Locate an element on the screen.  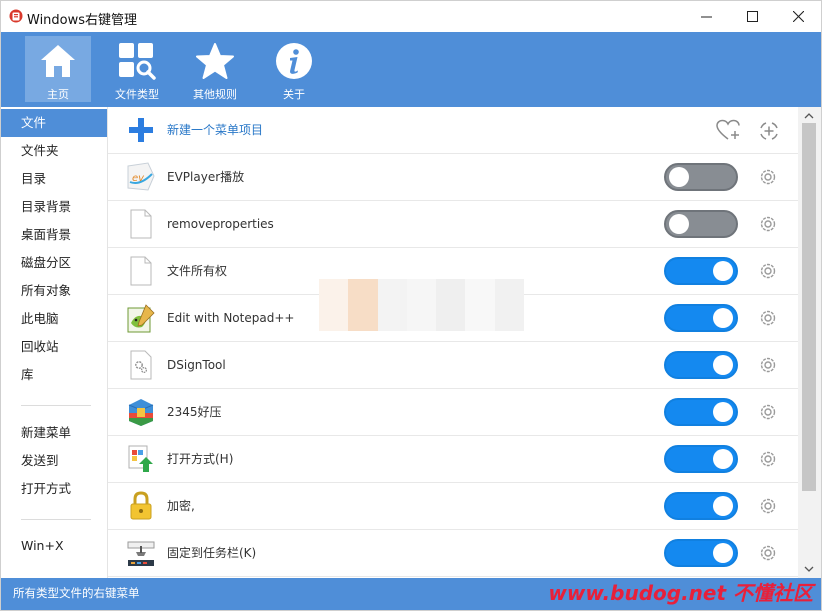
scrollbar-thumb is located at coordinates (809, 307).